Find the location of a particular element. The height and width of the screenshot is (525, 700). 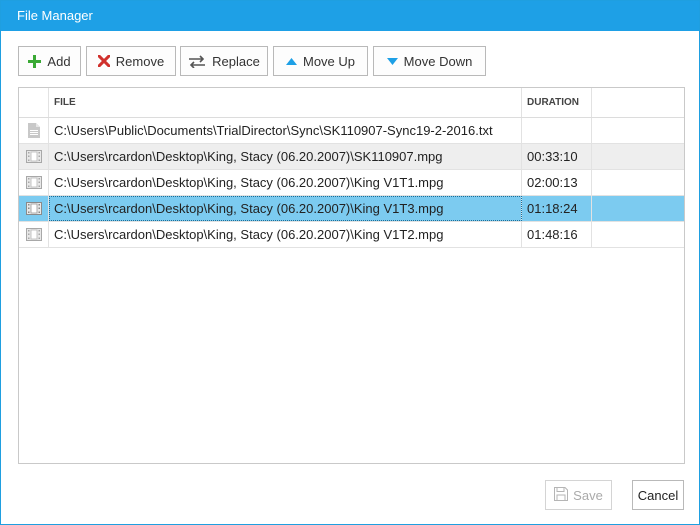

triangle-up-icon is located at coordinates (291, 61).